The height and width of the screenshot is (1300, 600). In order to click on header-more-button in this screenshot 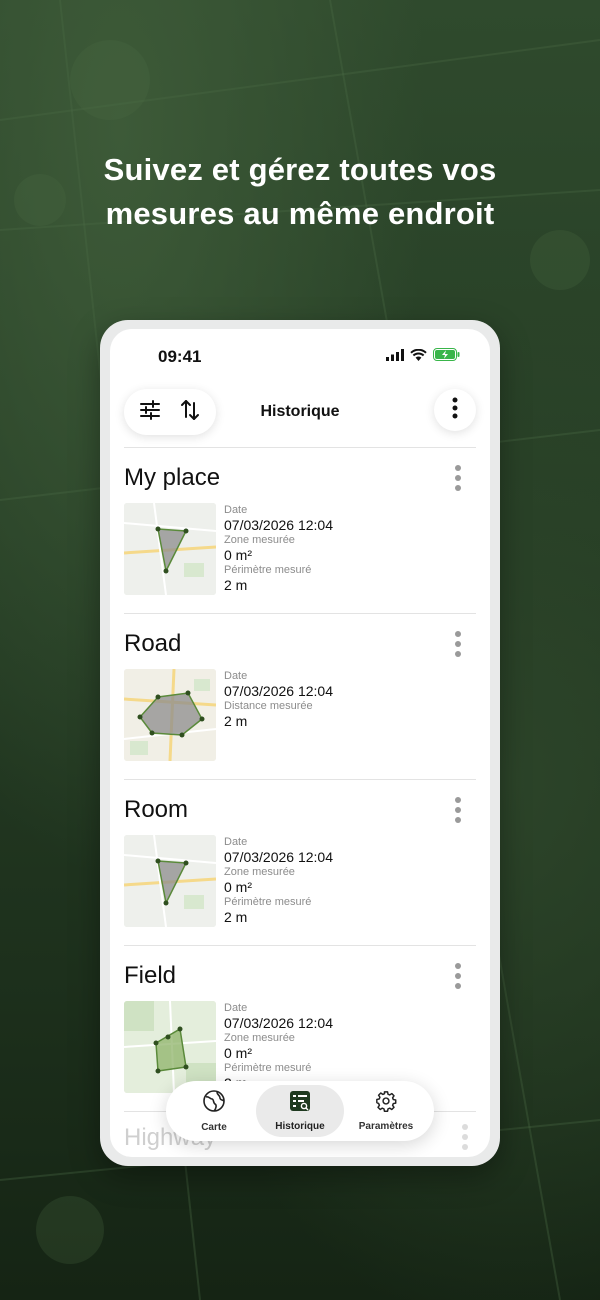, I will do `click(455, 410)`.